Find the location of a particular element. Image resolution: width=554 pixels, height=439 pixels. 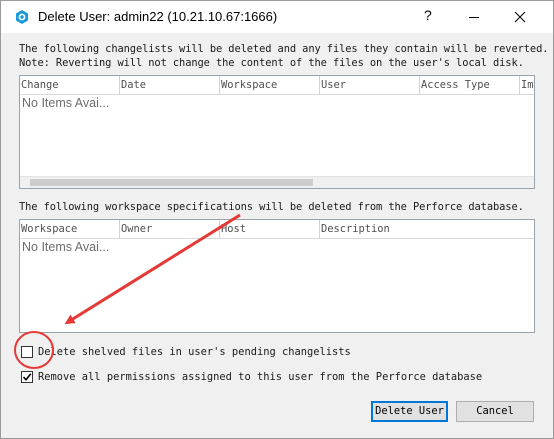

column-header-date: Date is located at coordinates (170, 85).